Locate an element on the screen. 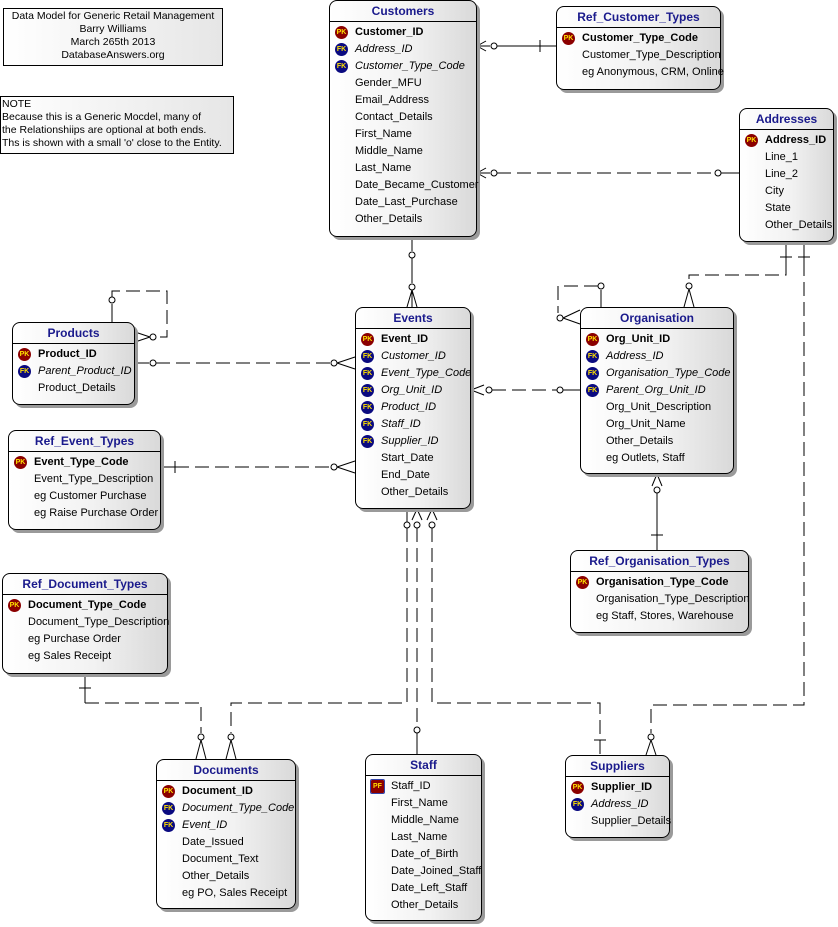 The image size is (838, 927). attribute: Date_Joined_Staff is located at coordinates (423, 871).